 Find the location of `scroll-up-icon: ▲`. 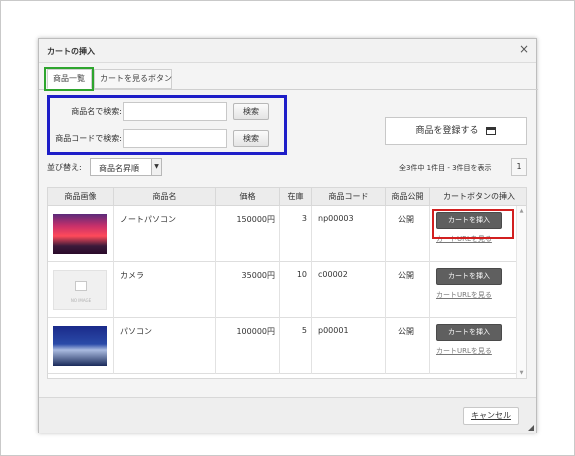

scroll-up-icon: ▲ is located at coordinates (521, 211).